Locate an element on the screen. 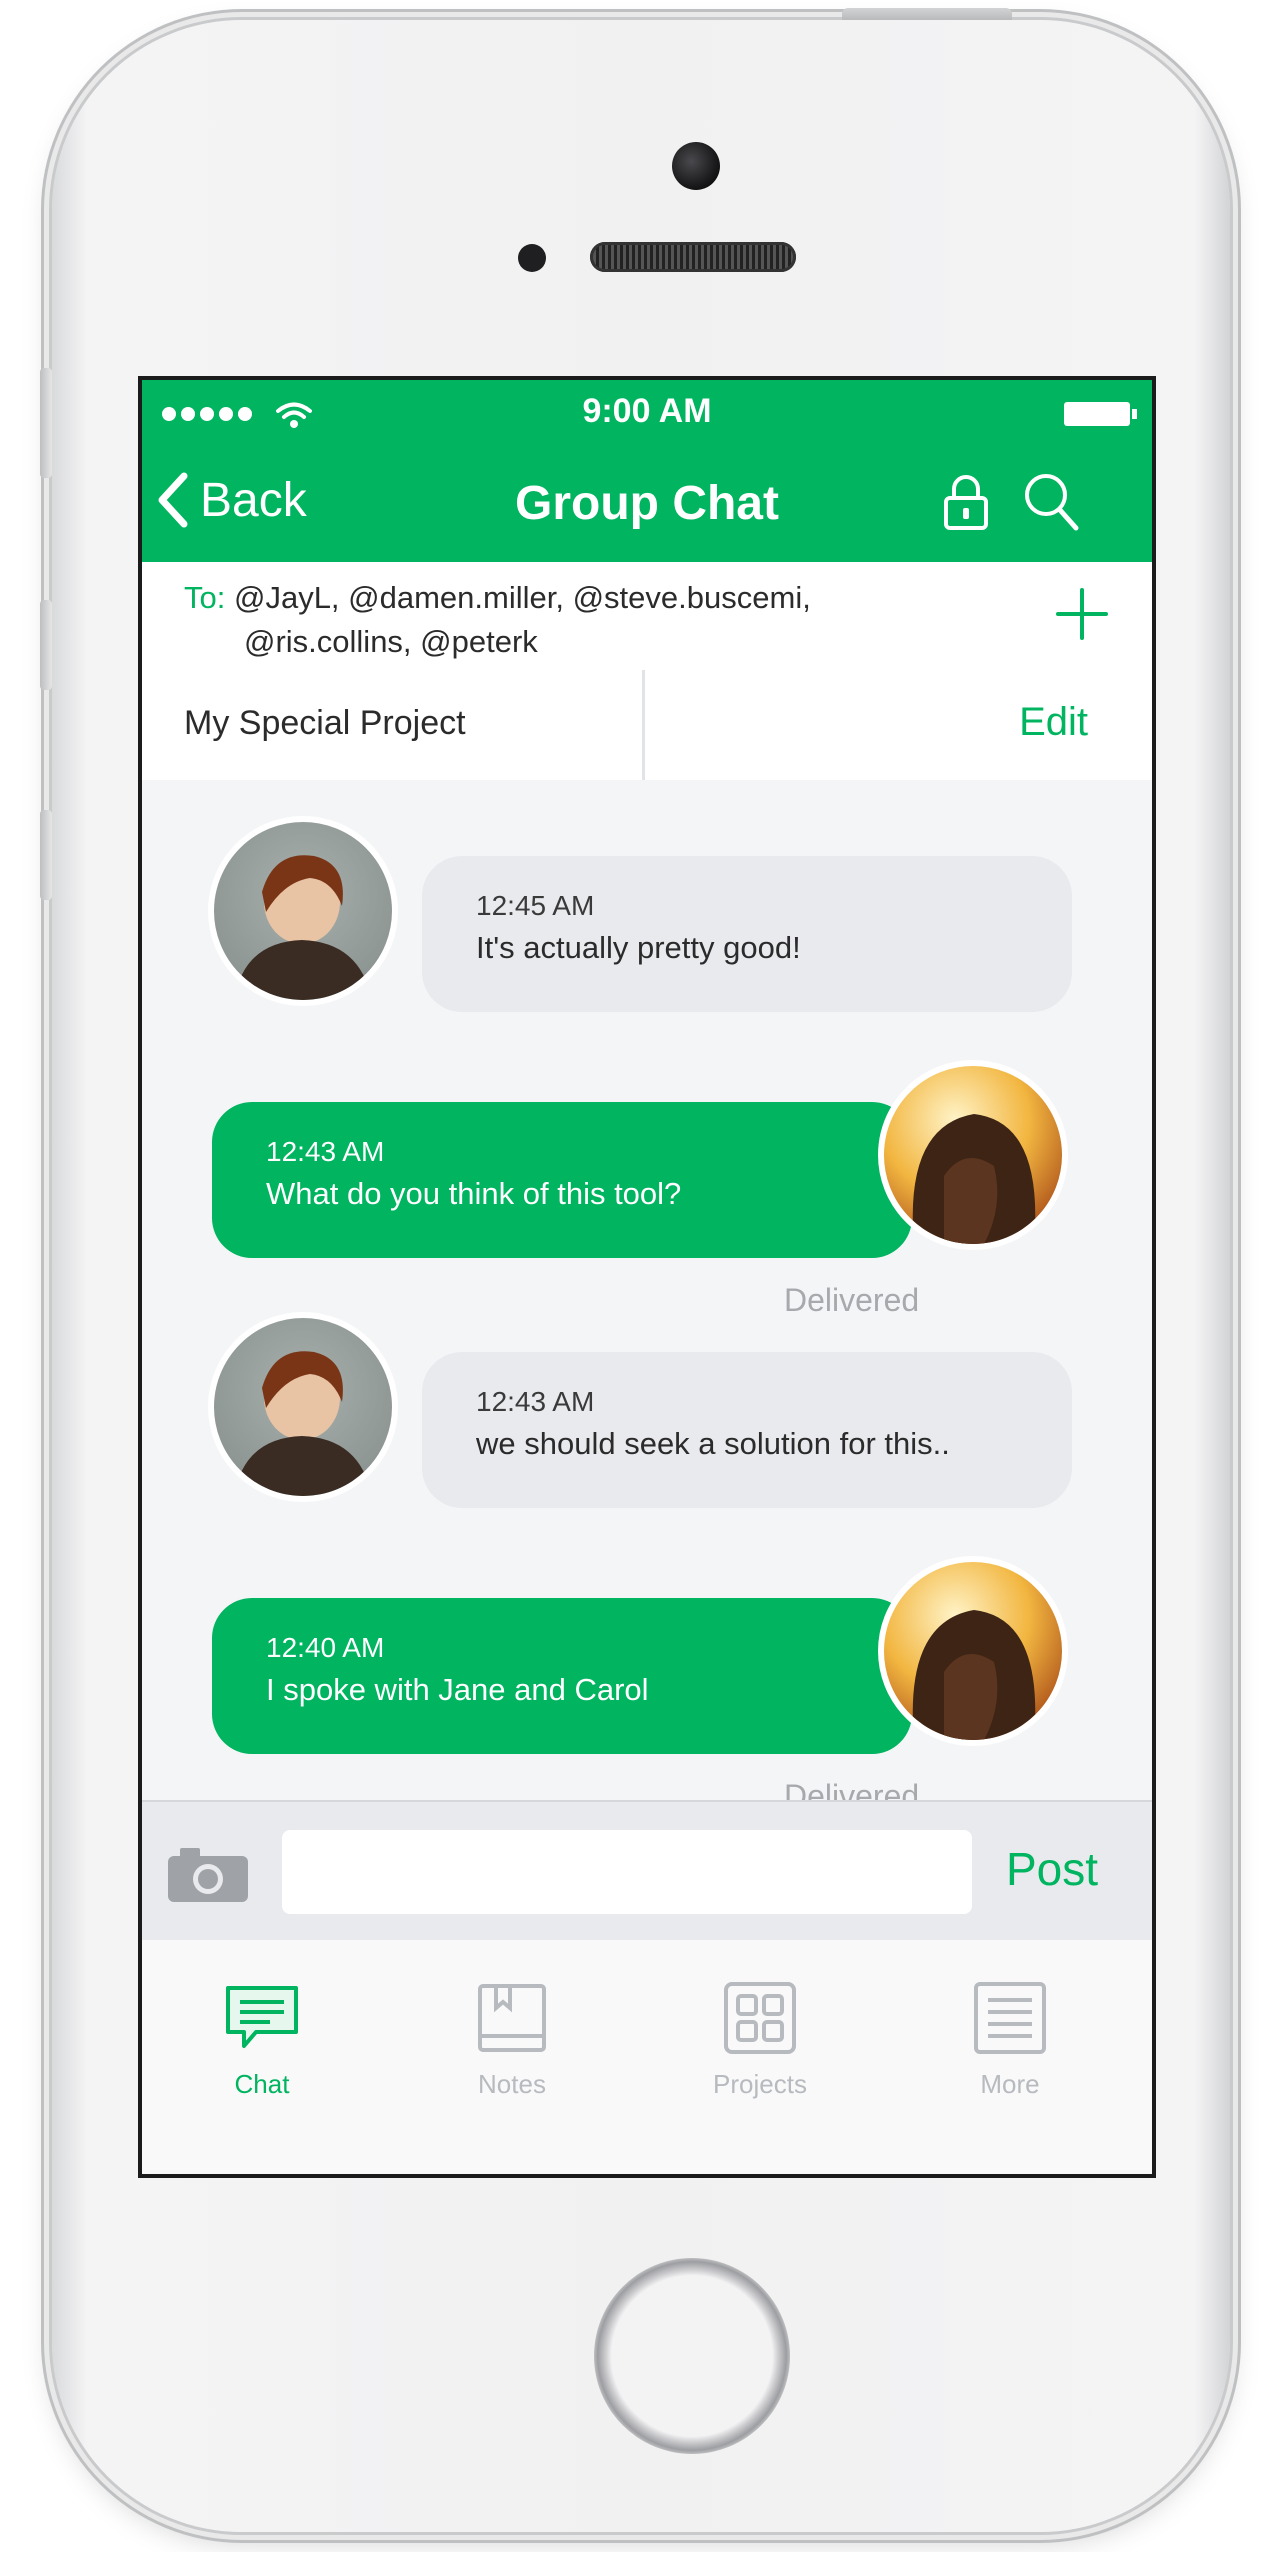  status-time: 9:00 AM is located at coordinates (647, 411).